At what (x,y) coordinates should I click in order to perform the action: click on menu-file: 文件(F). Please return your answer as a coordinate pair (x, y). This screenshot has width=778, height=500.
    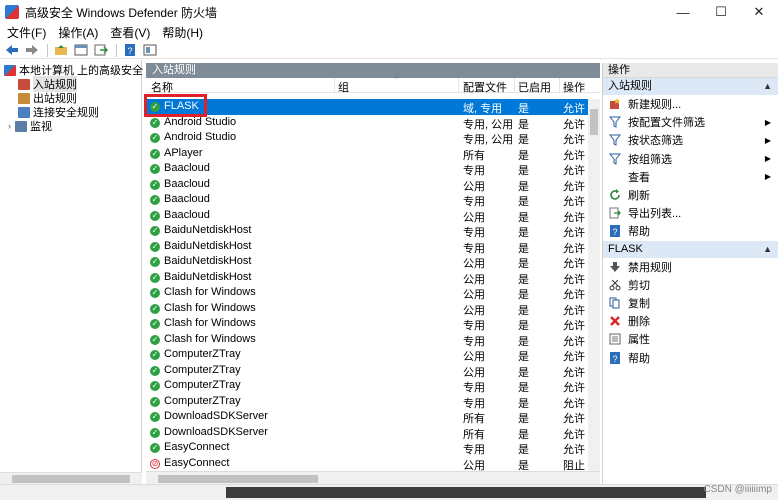
    Looking at the image, I should click on (26, 33).